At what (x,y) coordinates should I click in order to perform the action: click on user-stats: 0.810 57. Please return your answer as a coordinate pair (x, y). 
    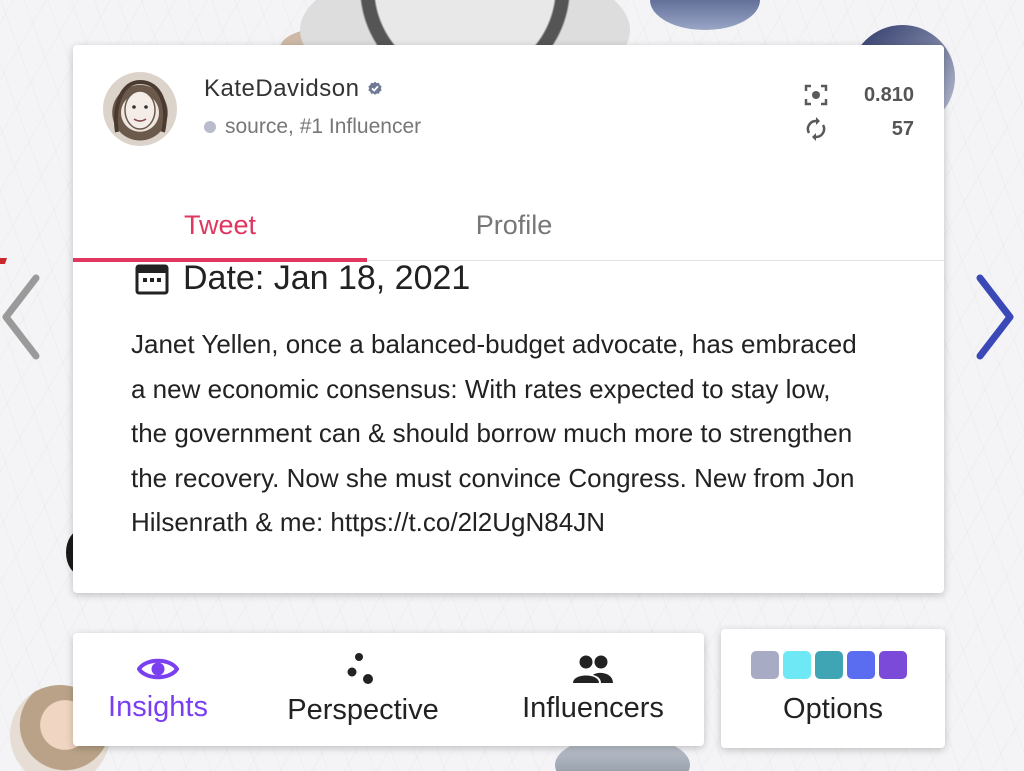
    Looking at the image, I should click on (859, 112).